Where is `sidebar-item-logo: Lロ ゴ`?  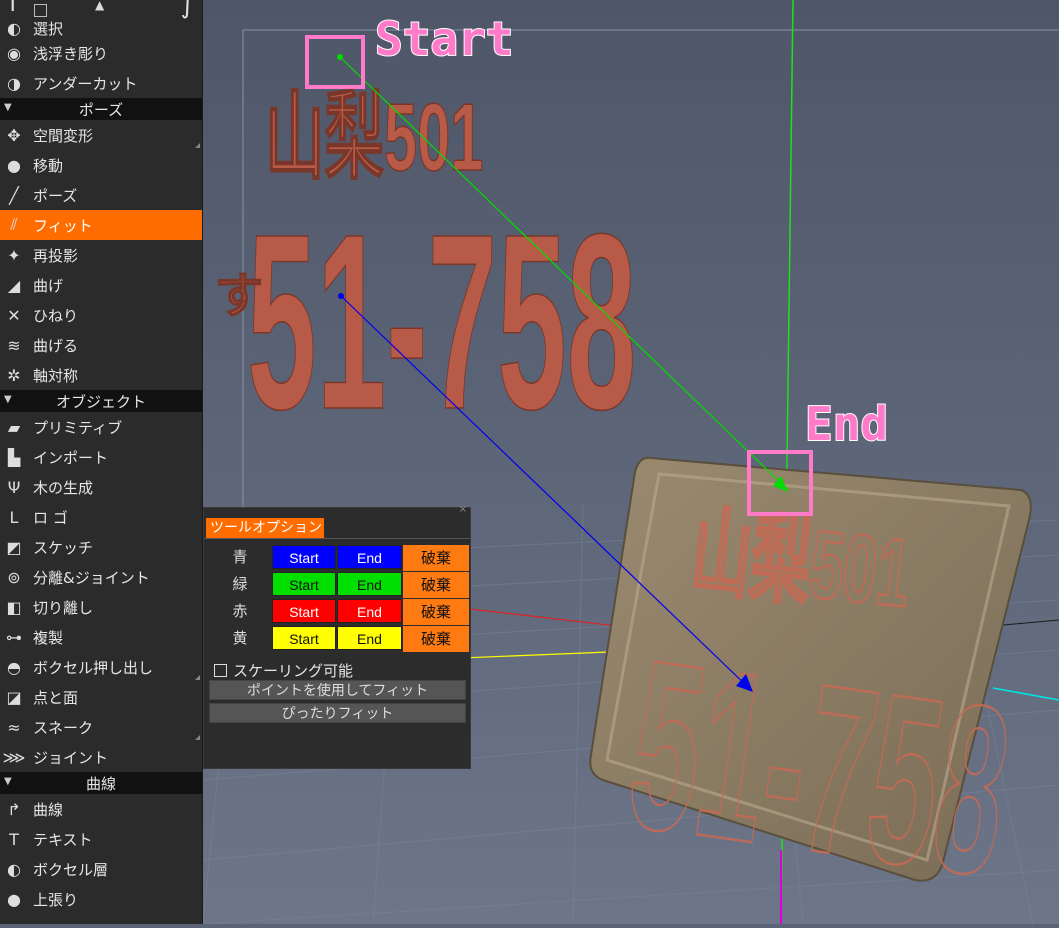
sidebar-item-logo: Lロ ゴ is located at coordinates (101, 517).